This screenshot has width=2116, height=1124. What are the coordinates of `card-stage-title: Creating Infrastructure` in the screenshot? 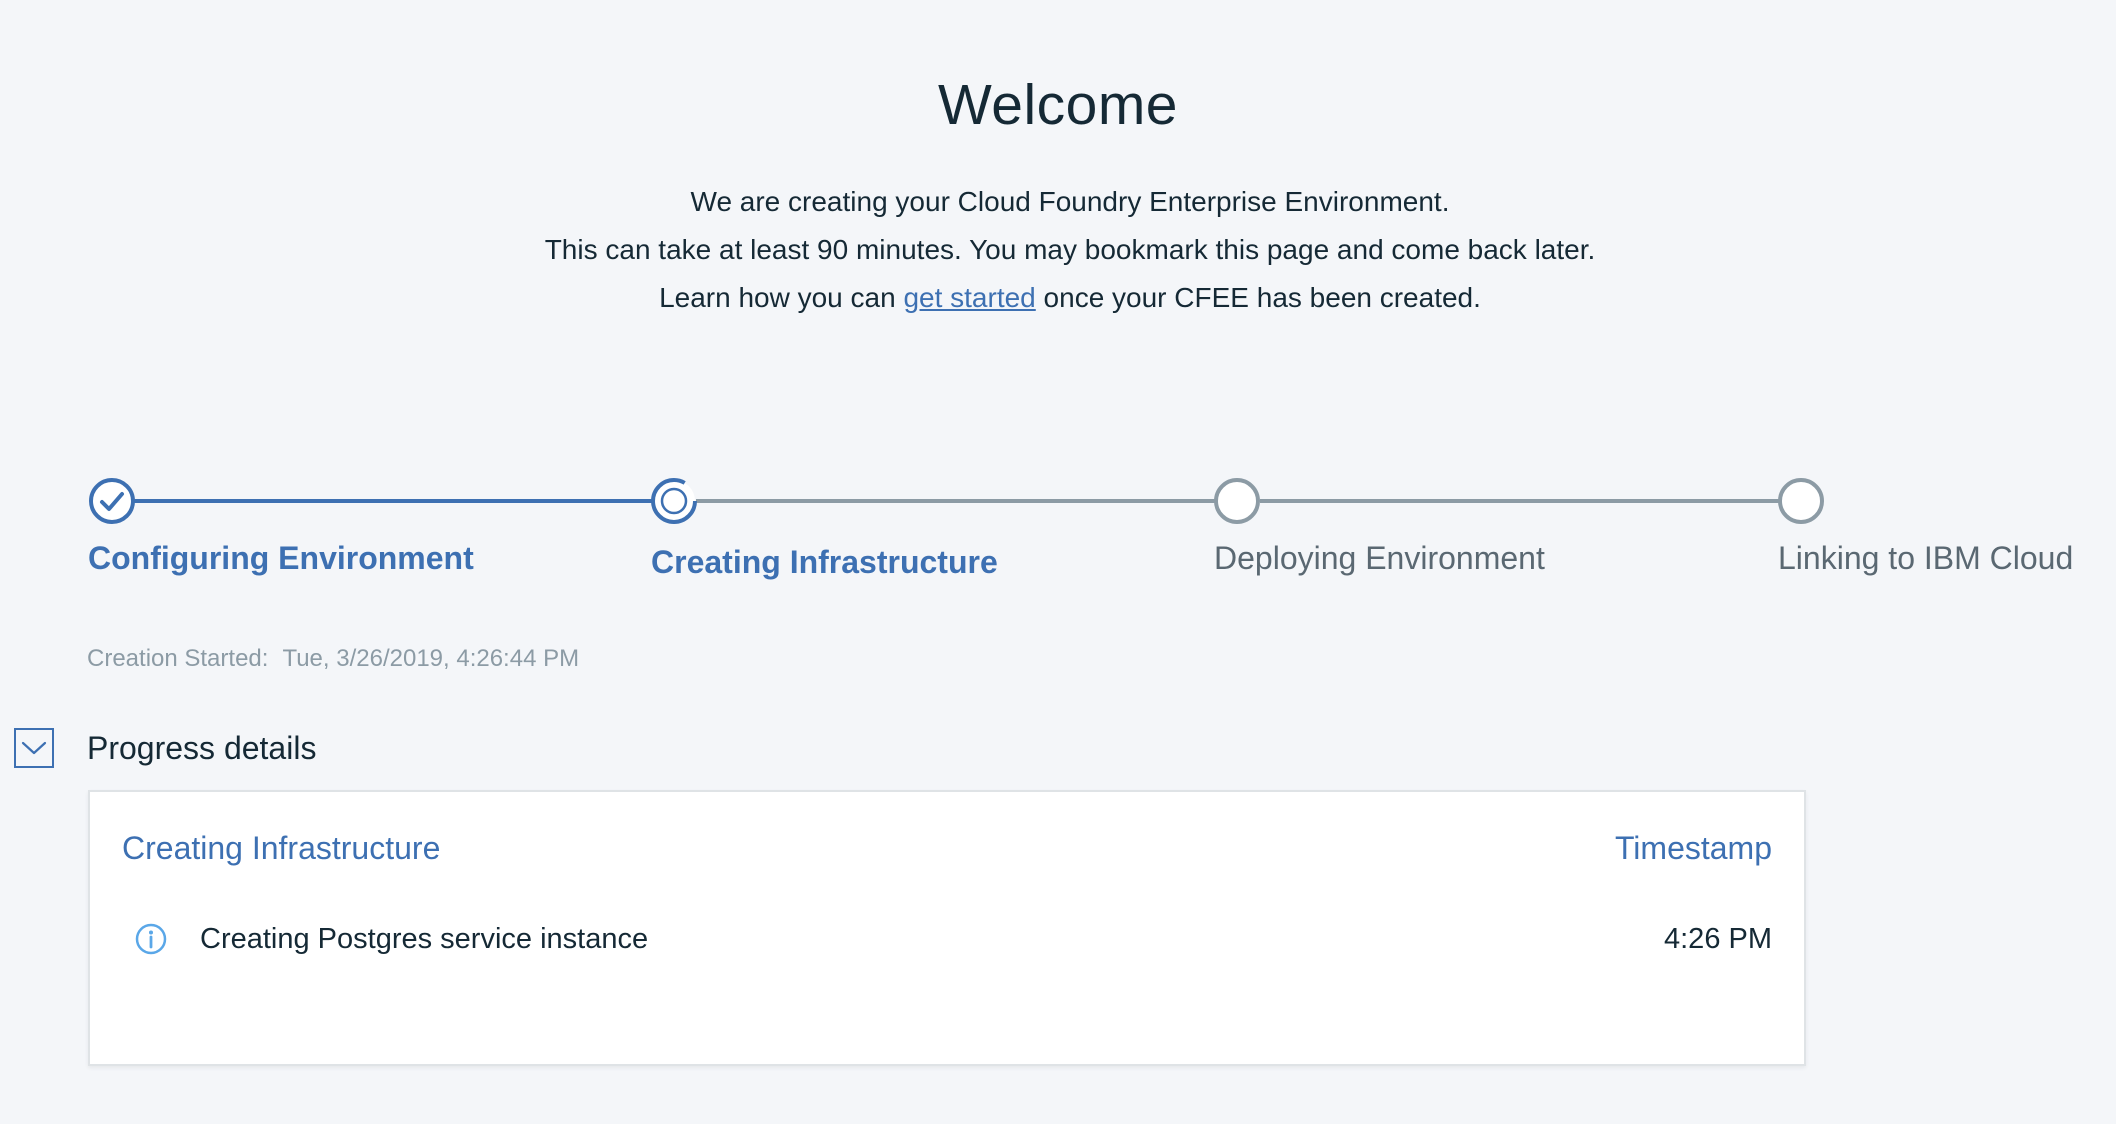 It's located at (281, 848).